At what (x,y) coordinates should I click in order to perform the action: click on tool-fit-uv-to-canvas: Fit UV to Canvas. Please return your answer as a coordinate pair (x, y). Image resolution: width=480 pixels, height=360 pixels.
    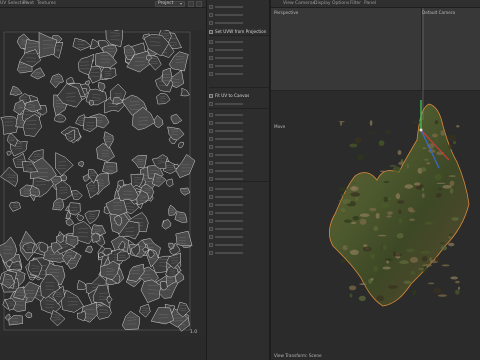
    Looking at the image, I should click on (239, 95).